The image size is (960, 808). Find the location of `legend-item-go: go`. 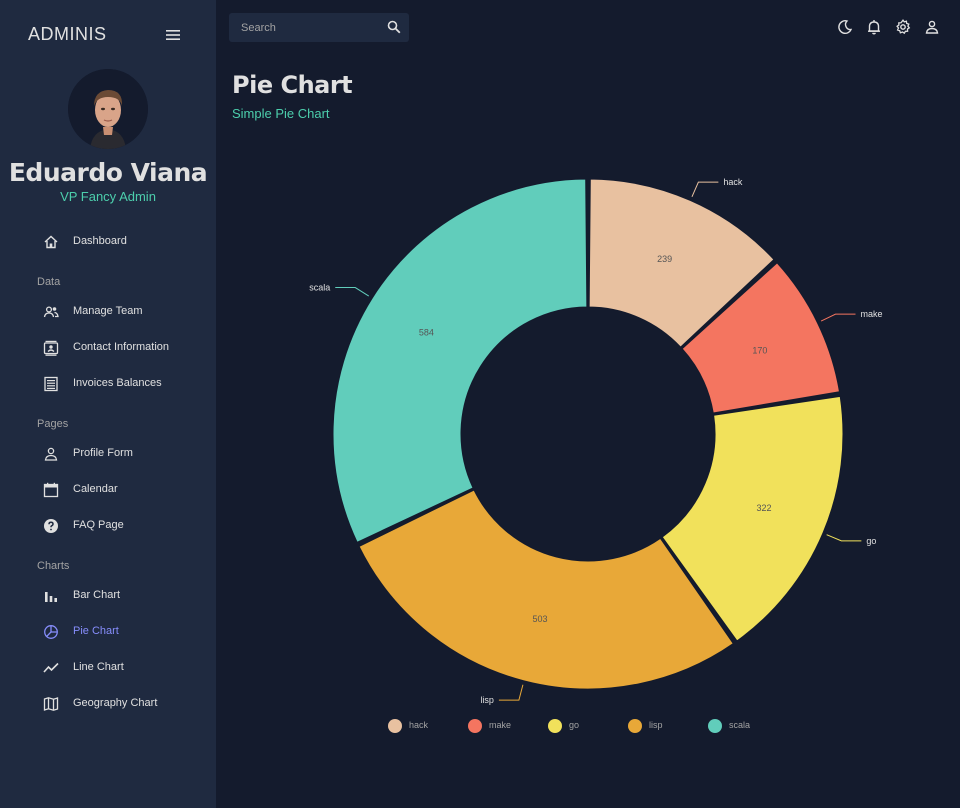

legend-item-go: go is located at coordinates (583, 726).